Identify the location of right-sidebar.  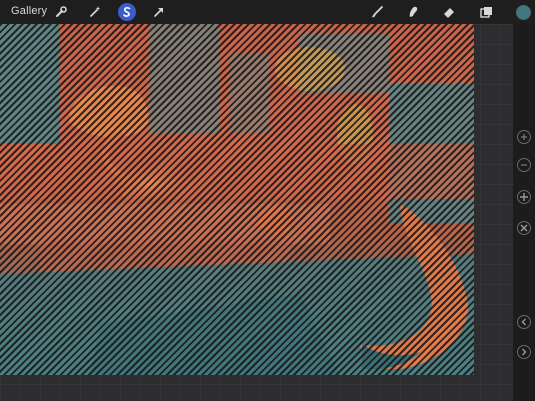
(524, 212).